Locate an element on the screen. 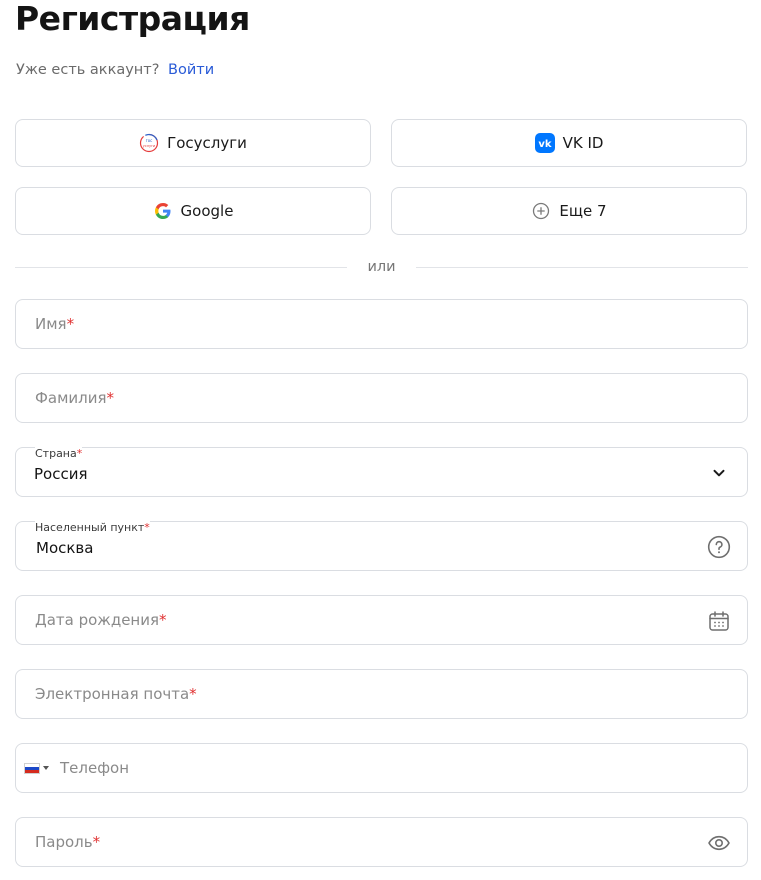 The image size is (761, 880). calendar-icon is located at coordinates (719, 621).